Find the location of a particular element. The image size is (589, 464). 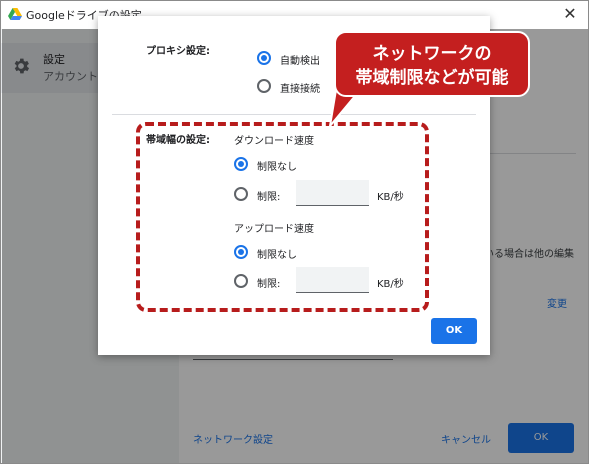

proxy-settings-label: プロキシ設定: is located at coordinates (178, 51).